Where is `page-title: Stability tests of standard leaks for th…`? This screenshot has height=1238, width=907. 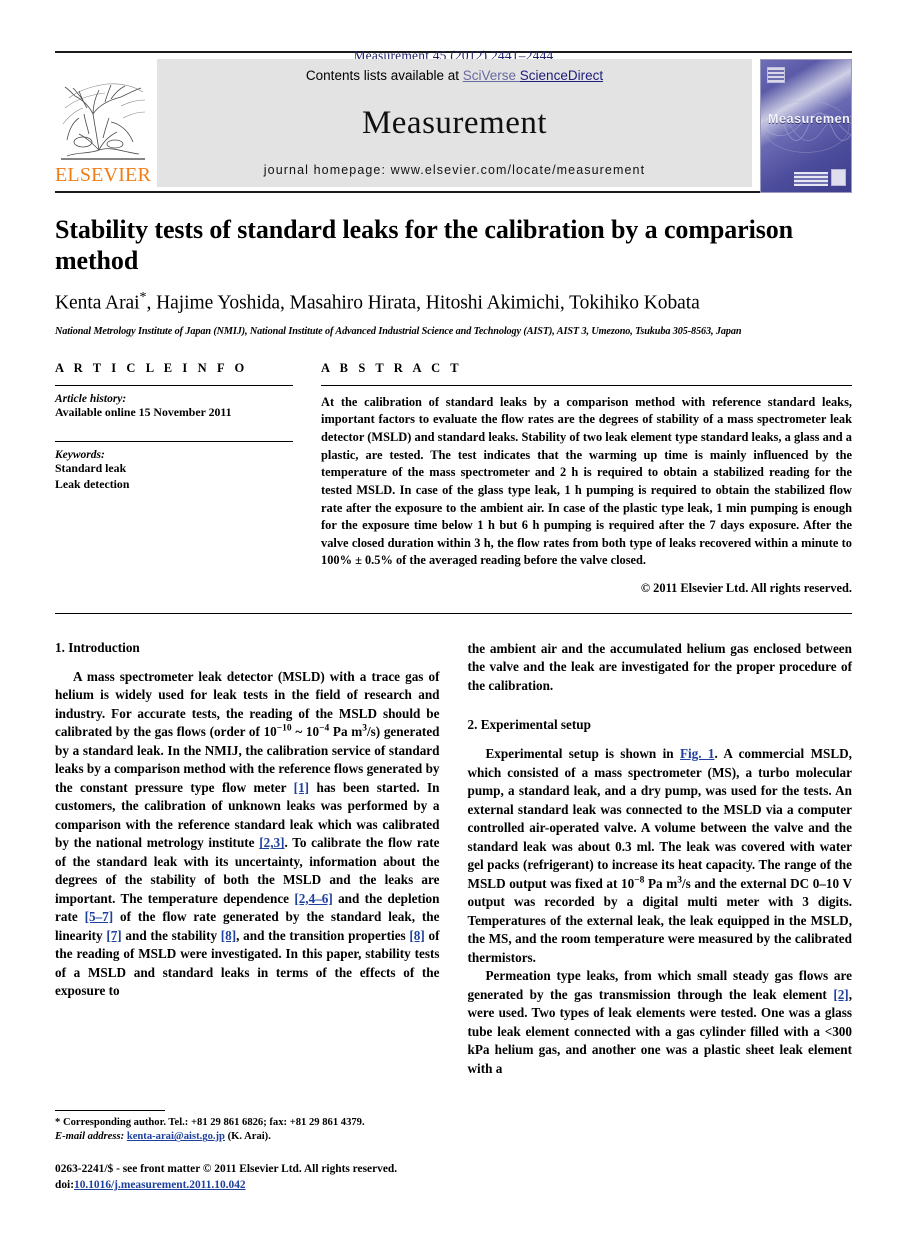
page-title: Stability tests of standard leaks for th… is located at coordinates (424, 245).